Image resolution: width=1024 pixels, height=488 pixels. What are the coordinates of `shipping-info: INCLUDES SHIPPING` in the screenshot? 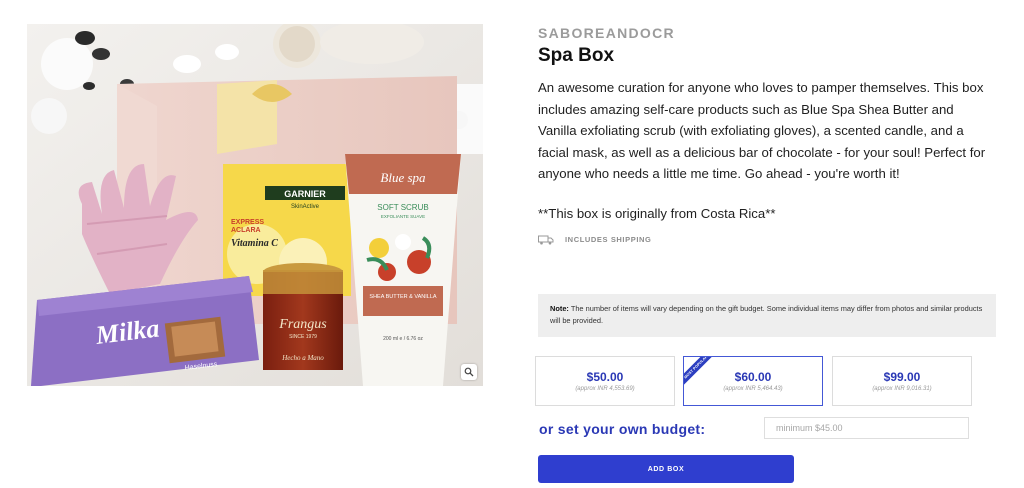 It's located at (768, 240).